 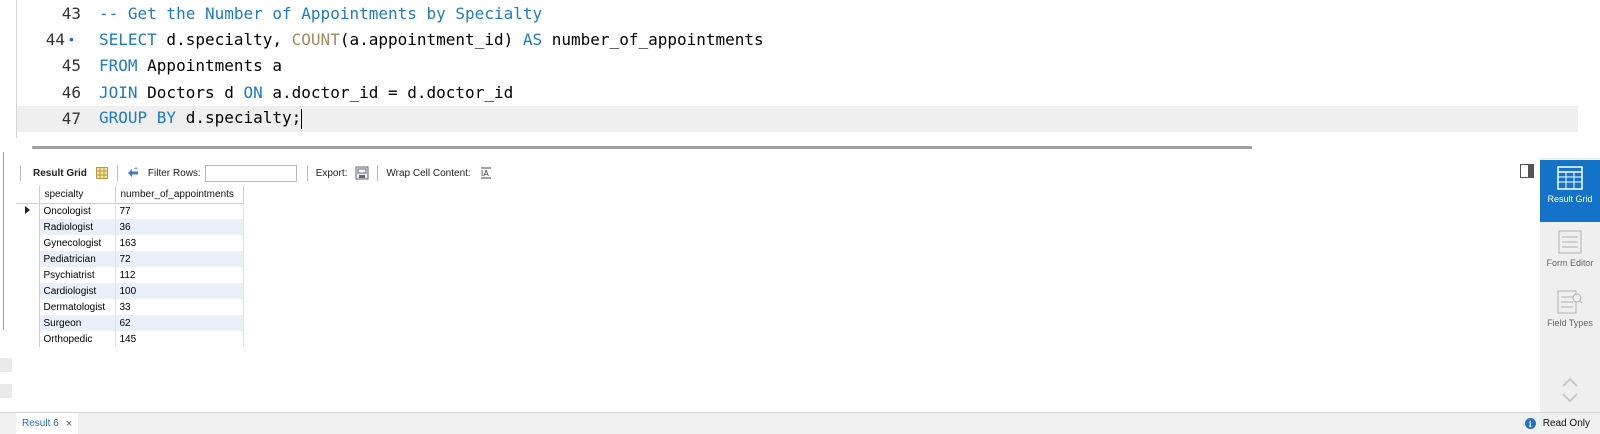 I want to click on column-header: specialty, so click(x=77, y=195).